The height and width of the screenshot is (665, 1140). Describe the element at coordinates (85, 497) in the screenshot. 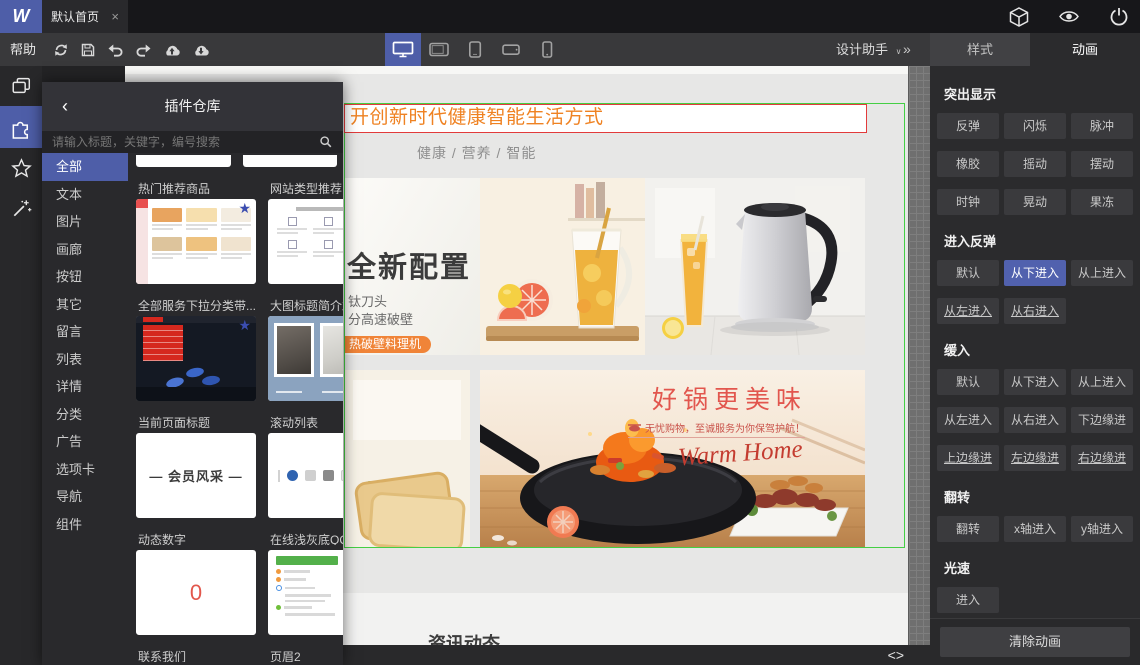

I see `category-nav: 导航` at that location.